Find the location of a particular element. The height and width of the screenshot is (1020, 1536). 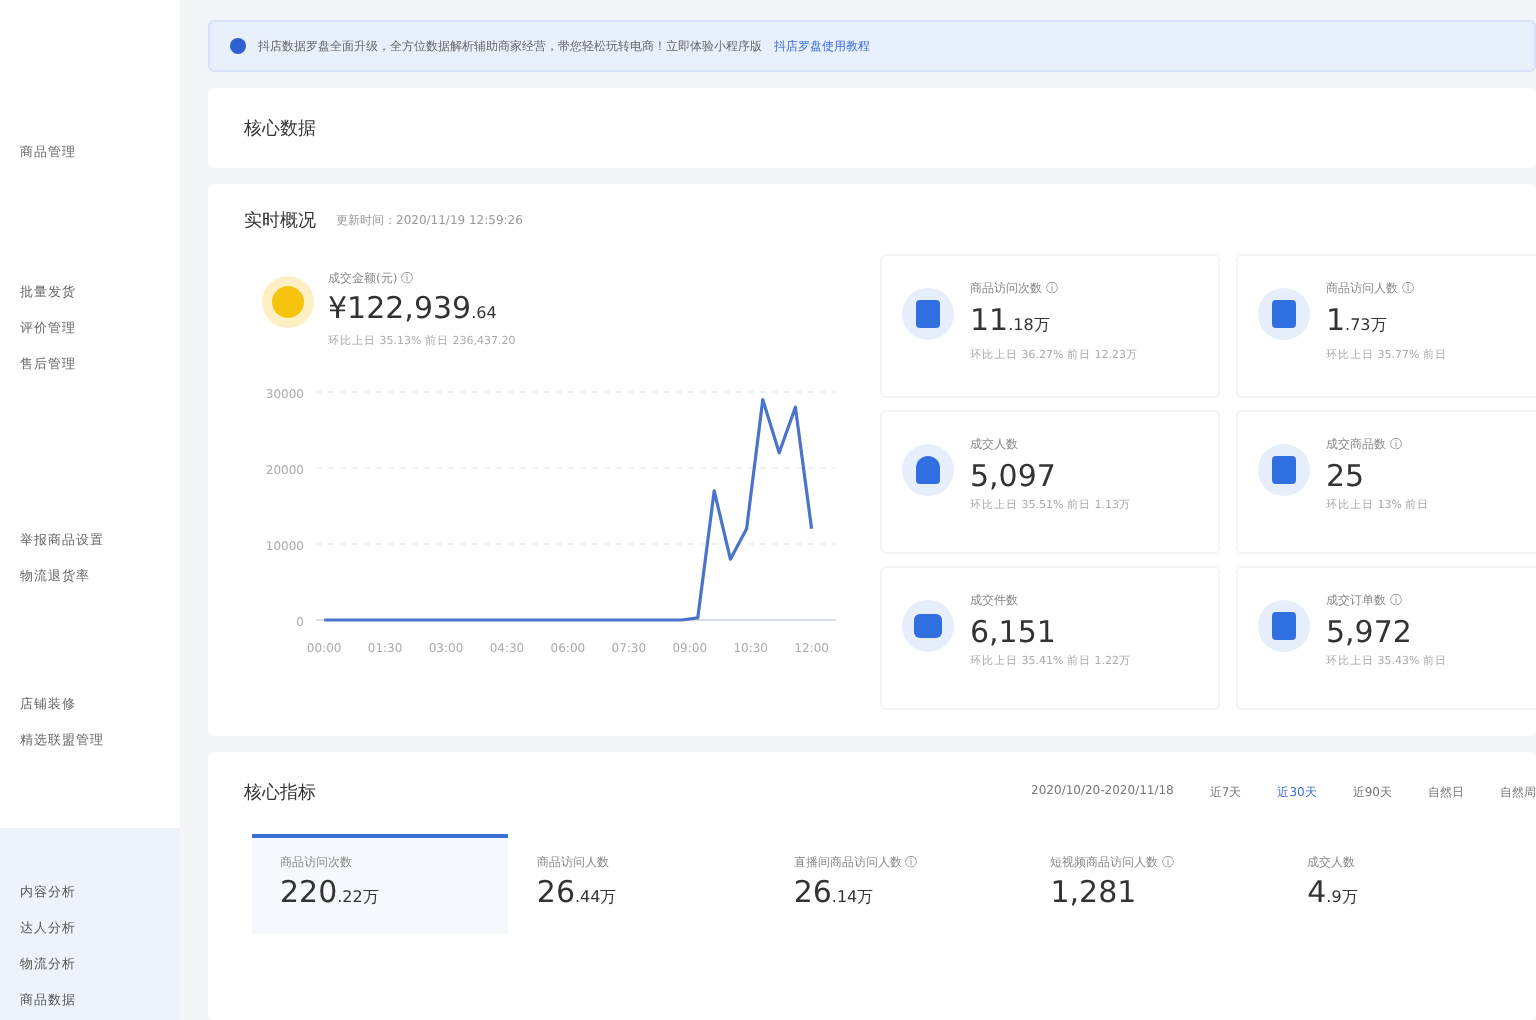

metric-value: 4.9万 is located at coordinates (1333, 893).